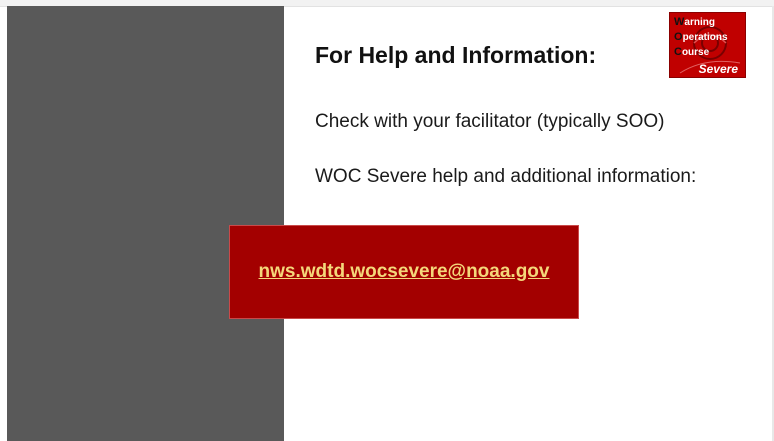 This screenshot has height=441, width=774. I want to click on email-box: nws.wdtd.wocsevere@noaa.gov, so click(404, 272).